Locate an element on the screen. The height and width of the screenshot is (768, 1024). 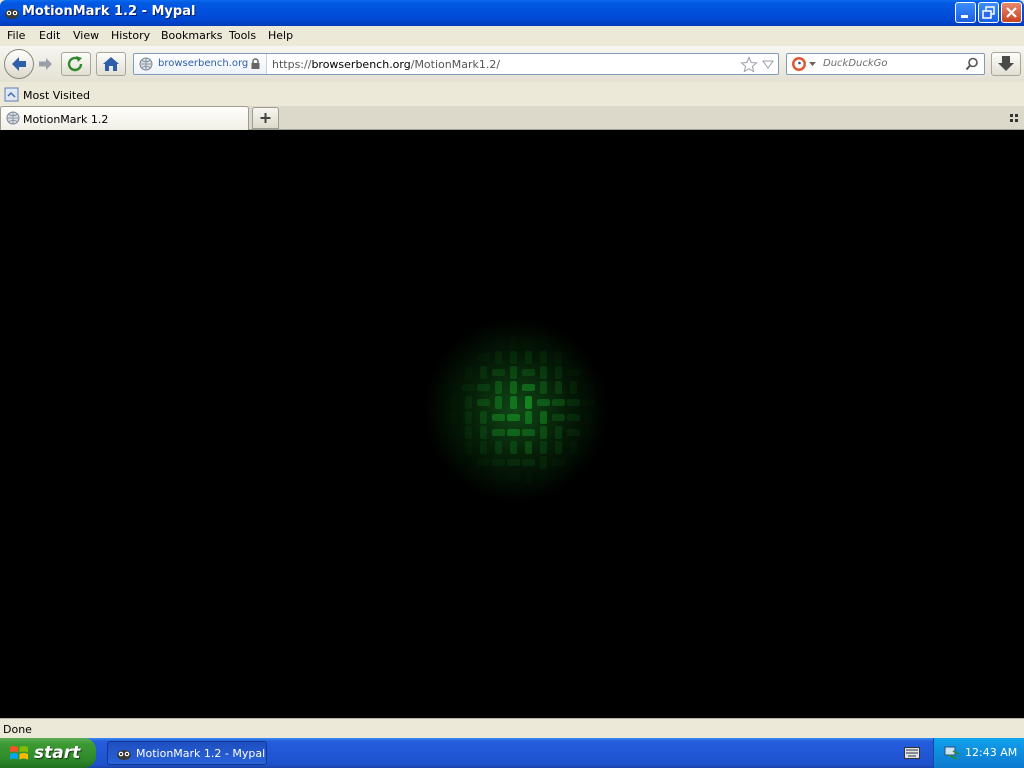
menu-file: File is located at coordinates (16, 35).